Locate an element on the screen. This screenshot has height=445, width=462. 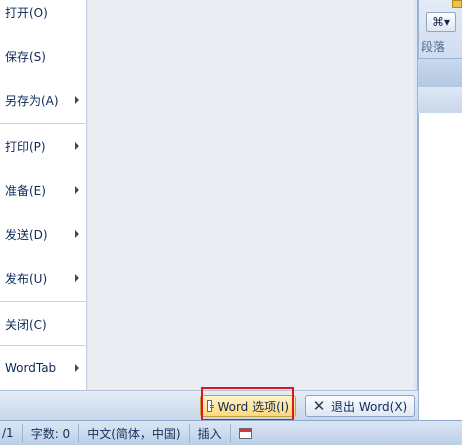
word-count: 字数: 0 is located at coordinates (50, 433).